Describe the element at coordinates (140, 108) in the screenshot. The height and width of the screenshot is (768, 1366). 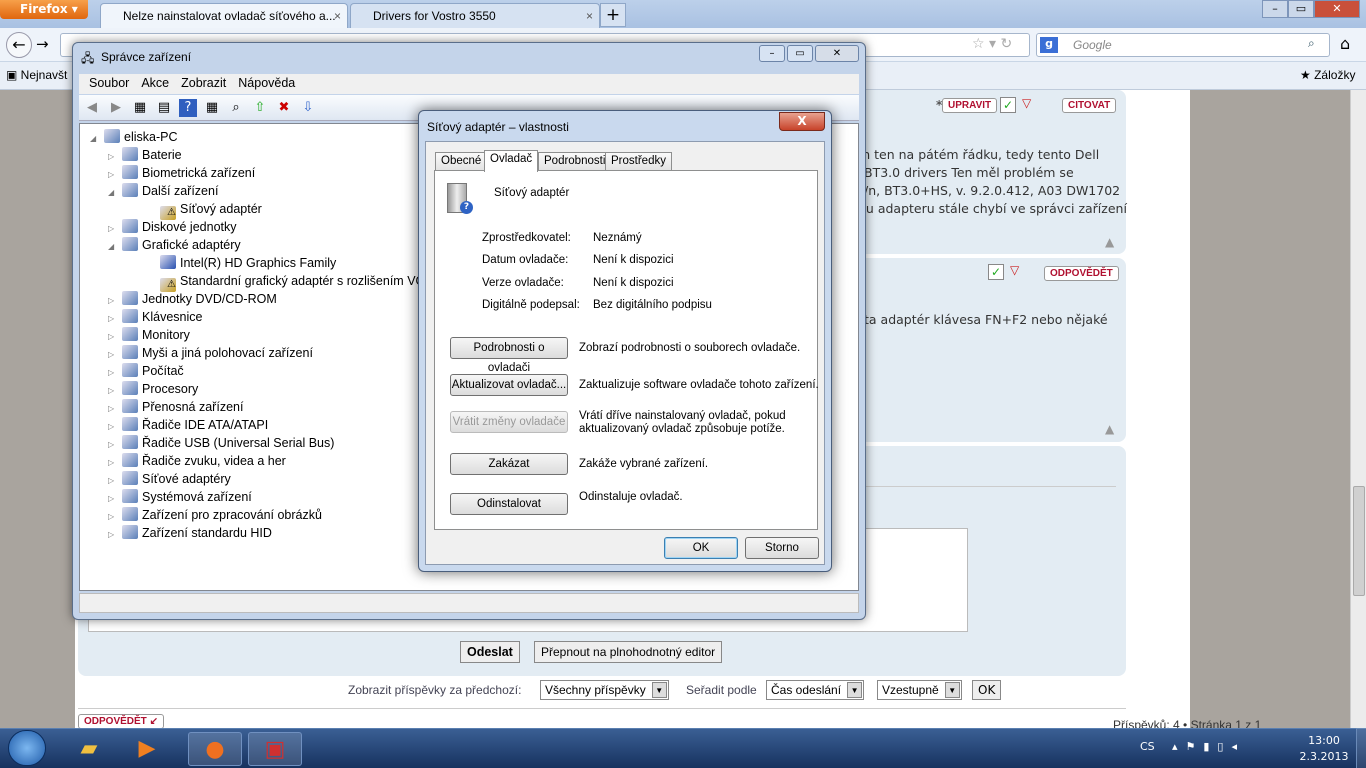
I see `show-hide-tree-icon: ▦` at that location.